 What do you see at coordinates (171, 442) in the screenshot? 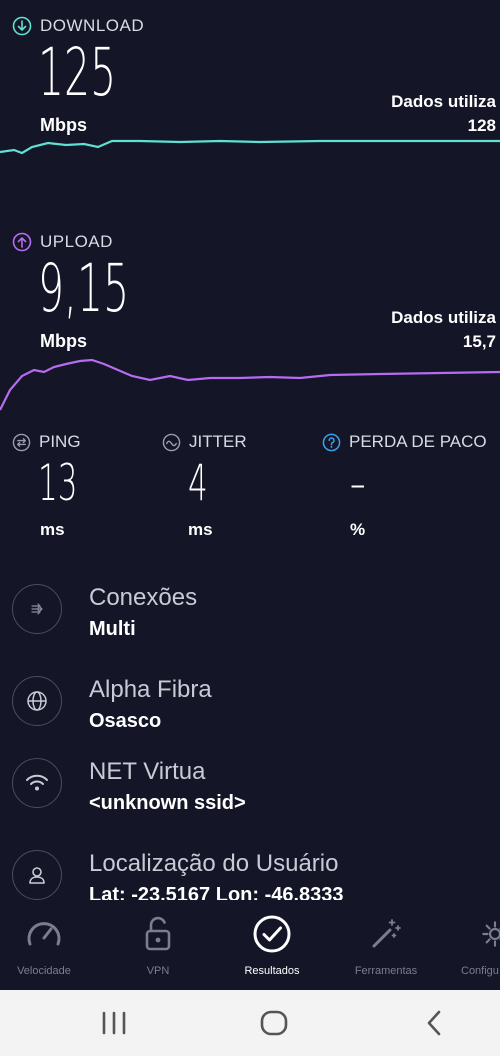
I see `jitter-icon` at bounding box center [171, 442].